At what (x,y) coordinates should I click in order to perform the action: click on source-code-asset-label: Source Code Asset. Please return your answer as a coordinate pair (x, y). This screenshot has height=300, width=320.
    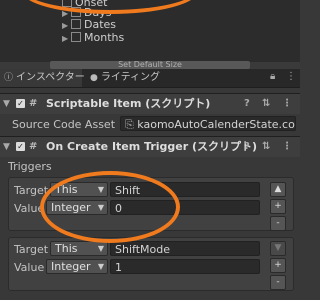
    Looking at the image, I should click on (64, 124).